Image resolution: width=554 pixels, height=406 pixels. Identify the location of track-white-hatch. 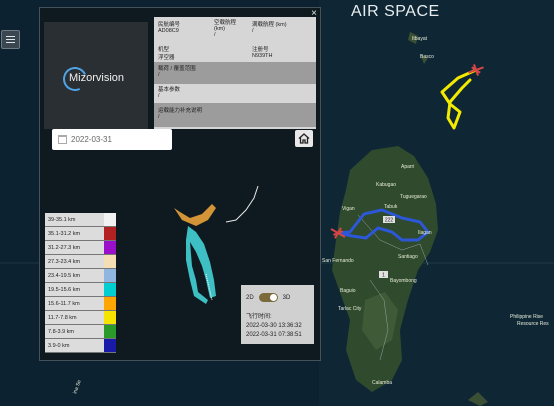
(209, 287).